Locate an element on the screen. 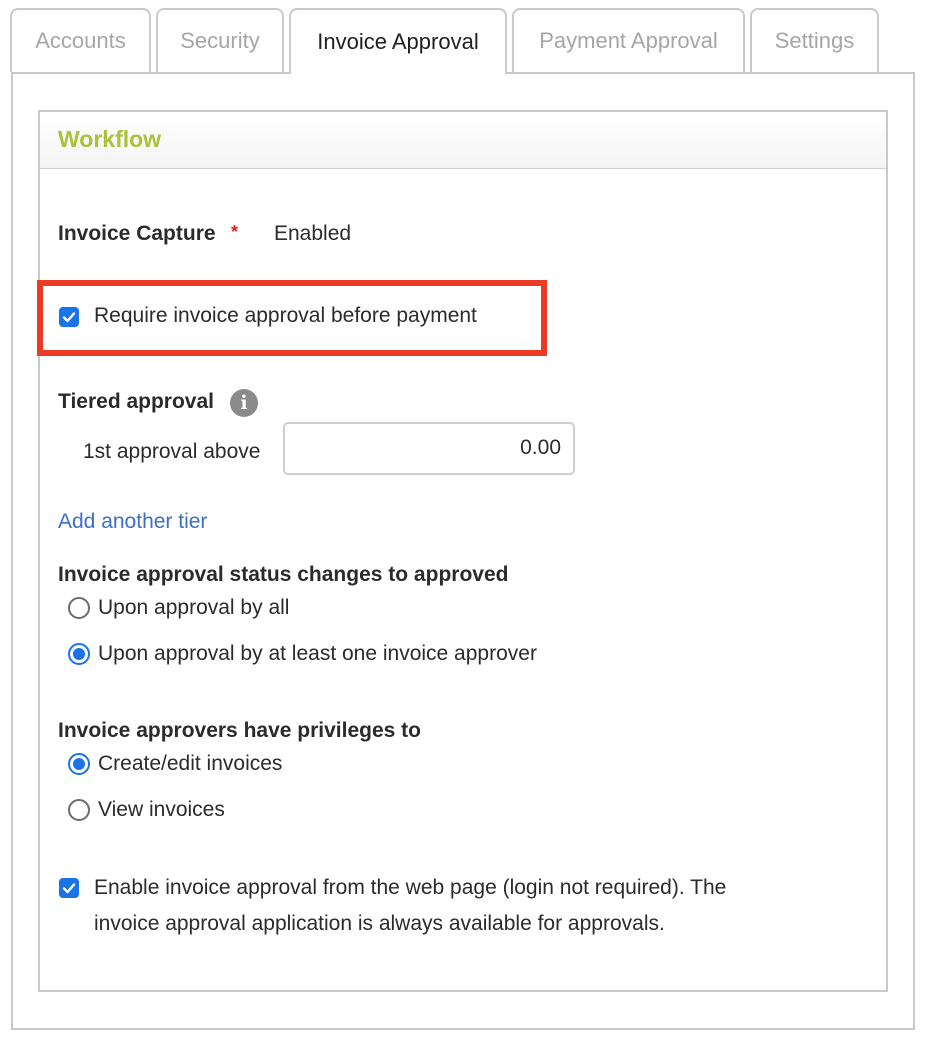 This screenshot has width=930, height=1050. tab-settings: Settings is located at coordinates (814, 40).